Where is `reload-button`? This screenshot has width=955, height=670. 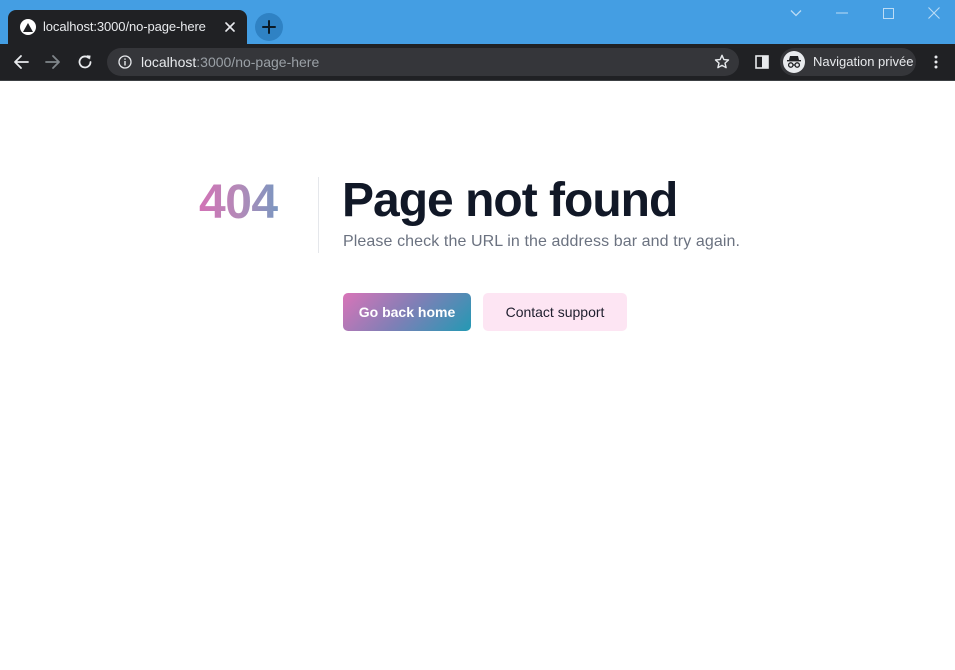 reload-button is located at coordinates (85, 62).